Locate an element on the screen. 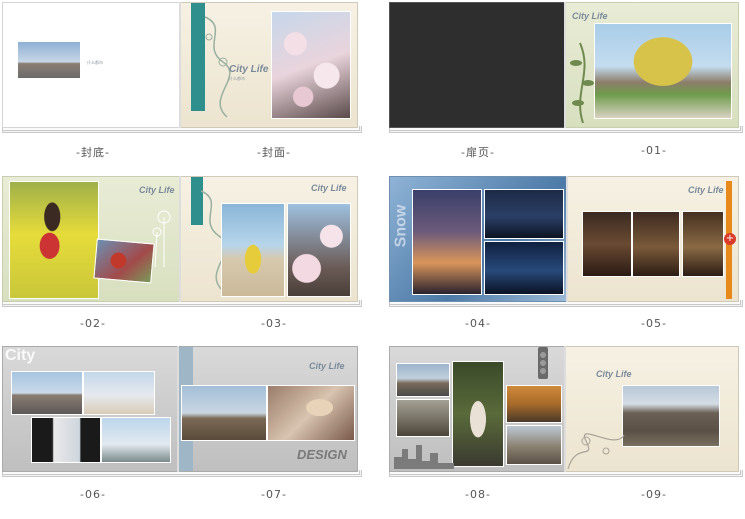 The height and width of the screenshot is (519, 745). beach-walk-photo is located at coordinates (119, 393).